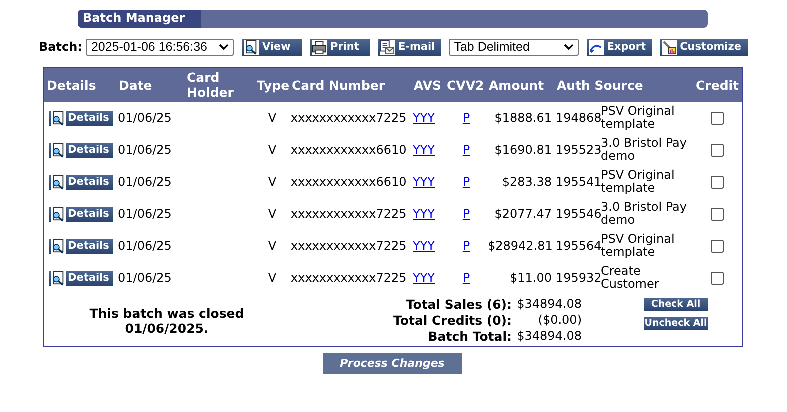  Describe the element at coordinates (452, 320) in the screenshot. I see `total-label: Total Credits (0):` at that location.